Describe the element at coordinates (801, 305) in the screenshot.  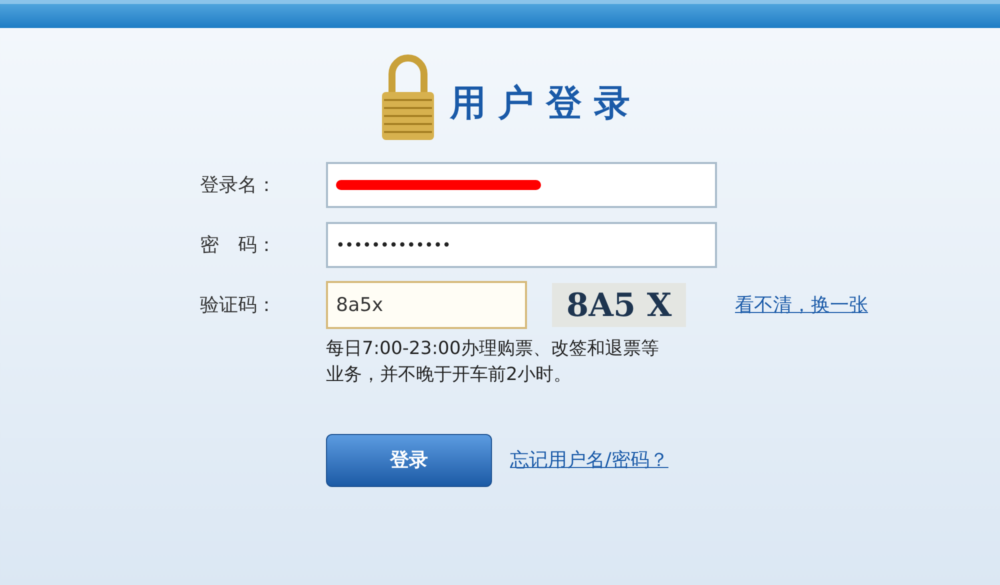
I see `refresh-captcha-link: 看不清，换一张` at that location.